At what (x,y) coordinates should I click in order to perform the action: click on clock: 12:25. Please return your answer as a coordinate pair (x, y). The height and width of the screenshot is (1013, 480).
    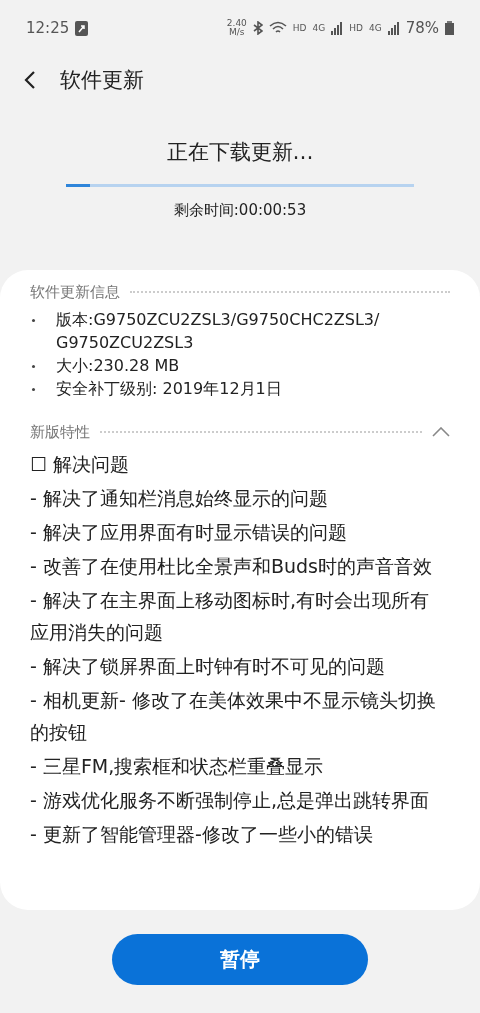
    Looking at the image, I should click on (48, 28).